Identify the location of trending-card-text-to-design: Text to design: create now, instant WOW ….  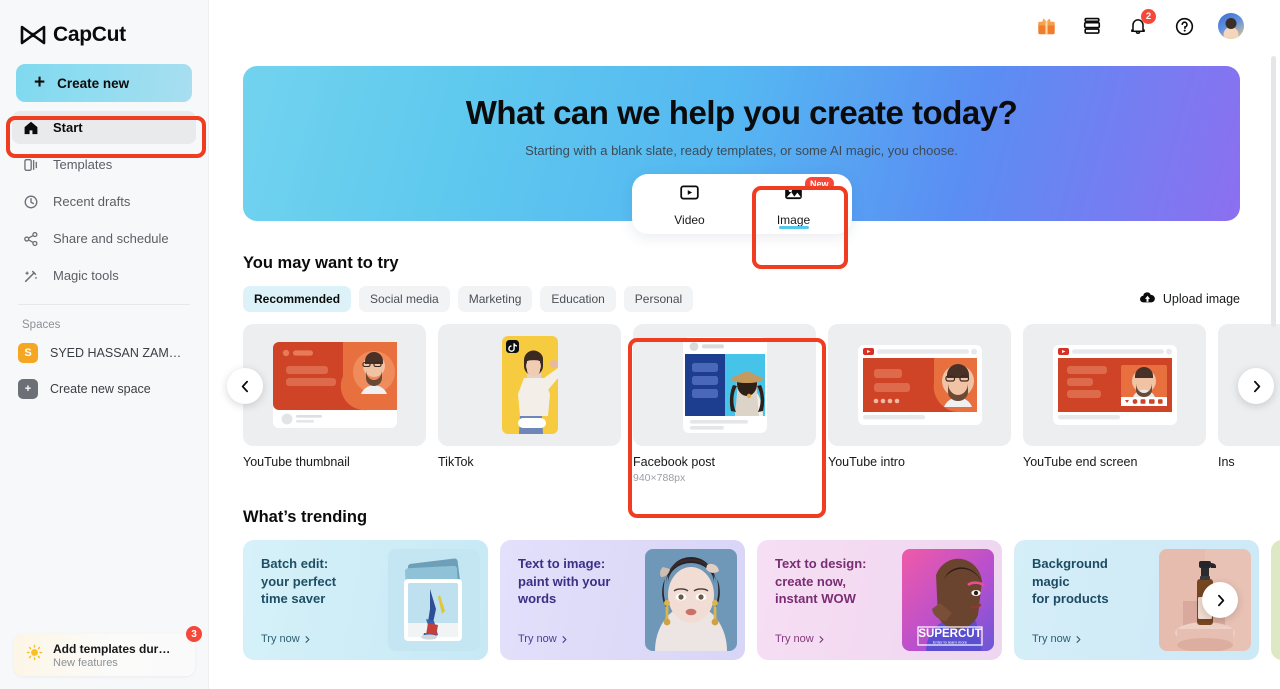
(879, 600).